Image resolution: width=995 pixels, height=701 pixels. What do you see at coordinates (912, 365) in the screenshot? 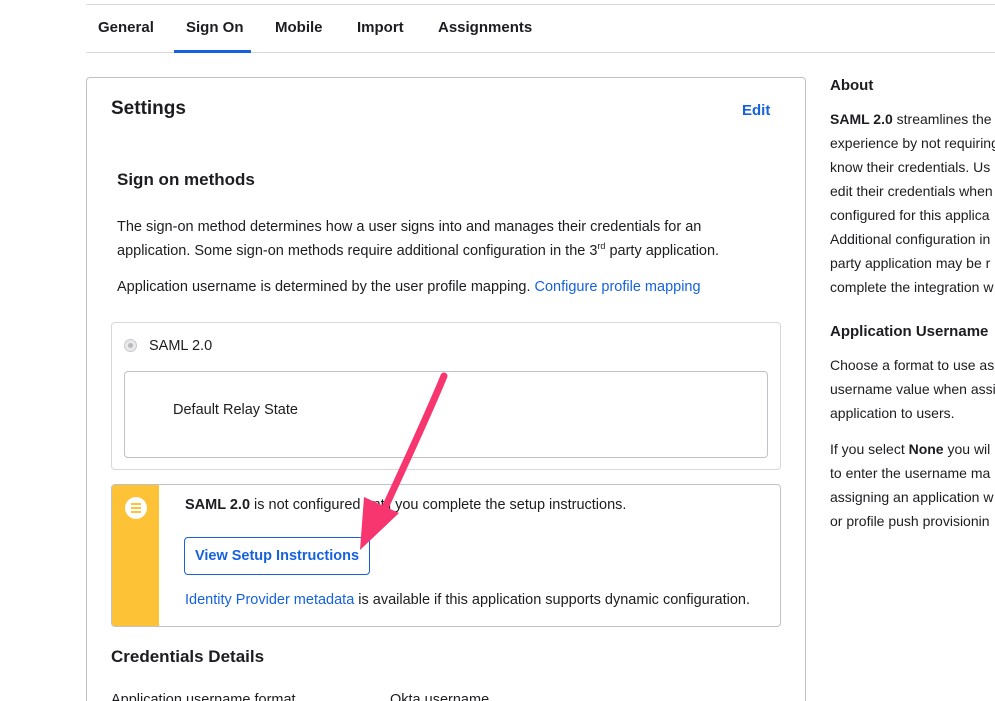
I see `app-username-line: Choose a format to use as` at bounding box center [912, 365].